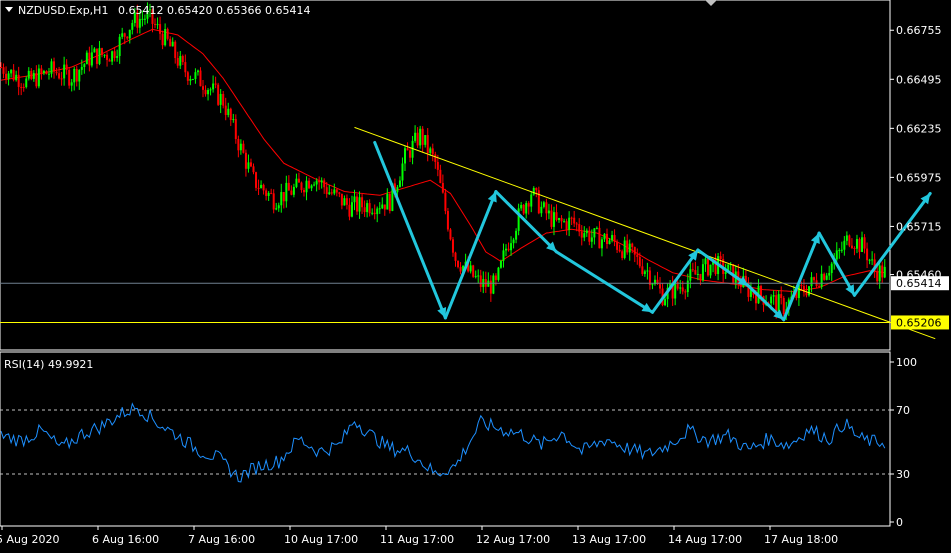 This screenshot has width=951, height=553. What do you see at coordinates (445, 442) in the screenshot?
I see `rsi-line` at bounding box center [445, 442].